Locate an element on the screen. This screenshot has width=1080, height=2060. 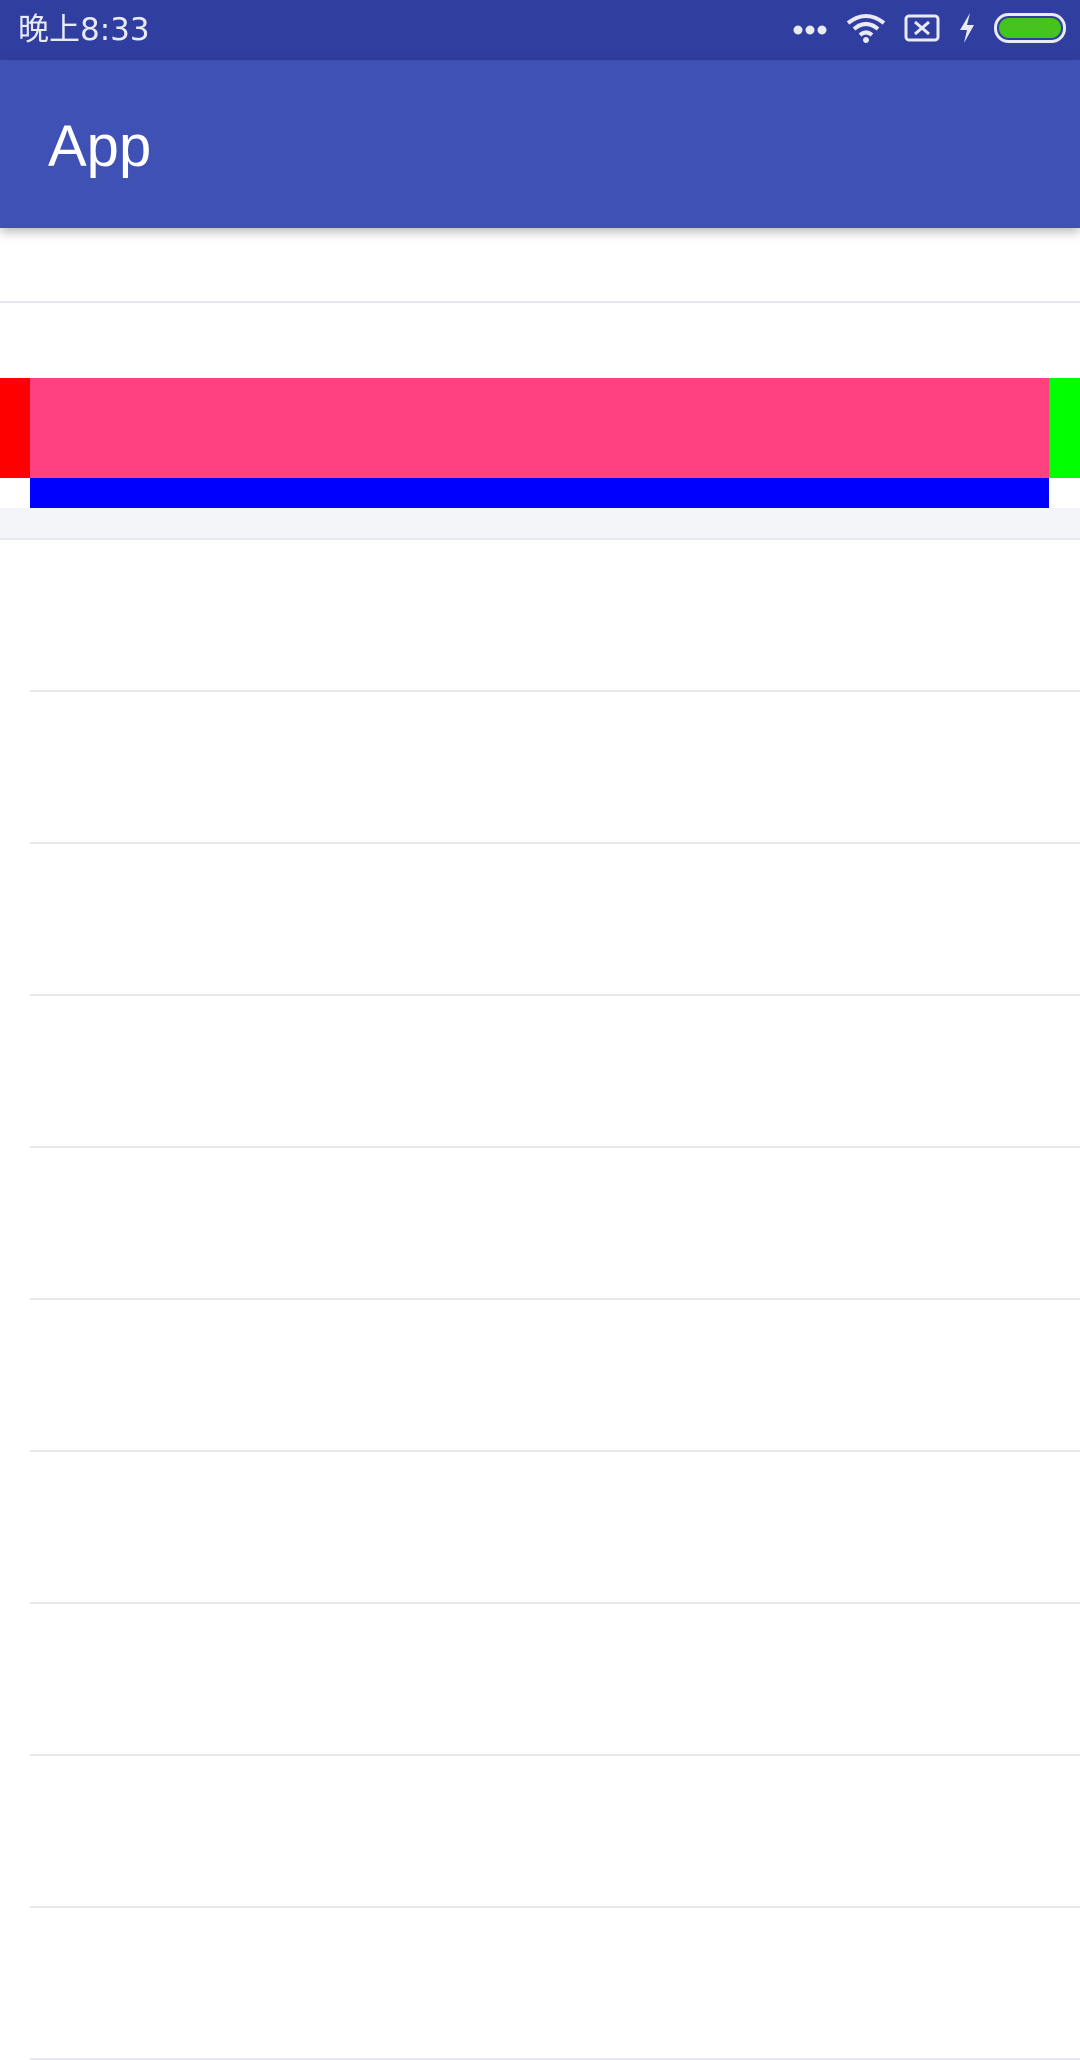
section-divider-band is located at coordinates (540, 524).